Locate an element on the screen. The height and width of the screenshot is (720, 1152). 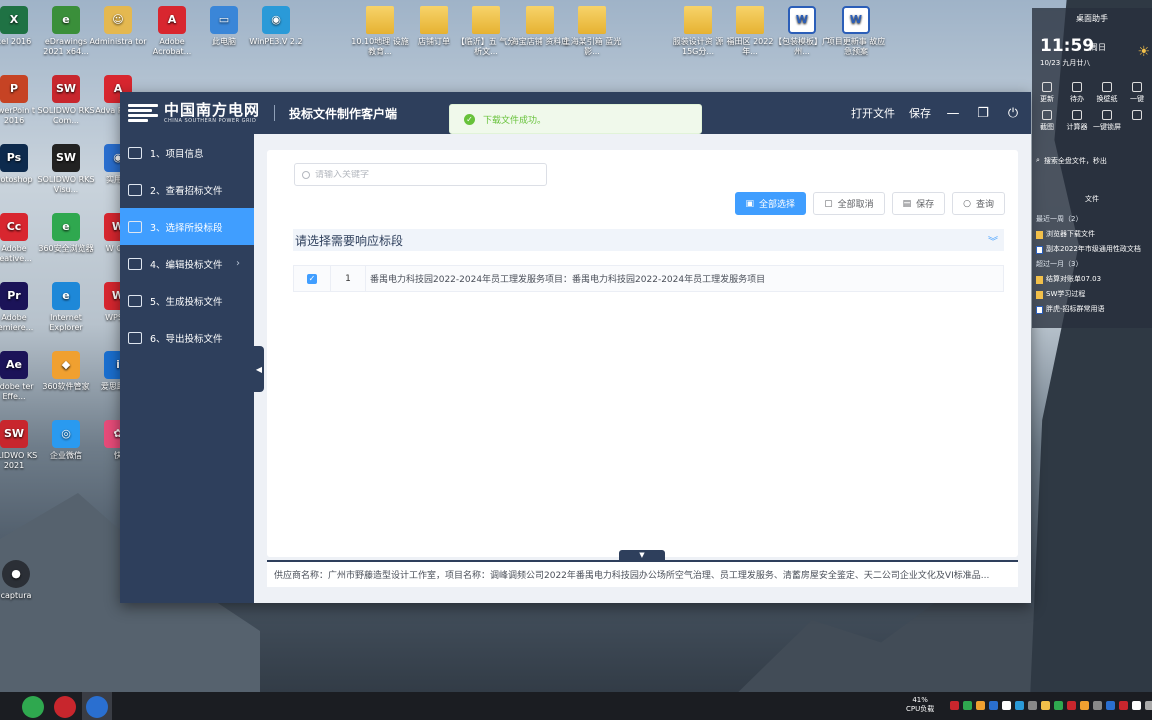
keyword-search is located at coordinates (420, 174).